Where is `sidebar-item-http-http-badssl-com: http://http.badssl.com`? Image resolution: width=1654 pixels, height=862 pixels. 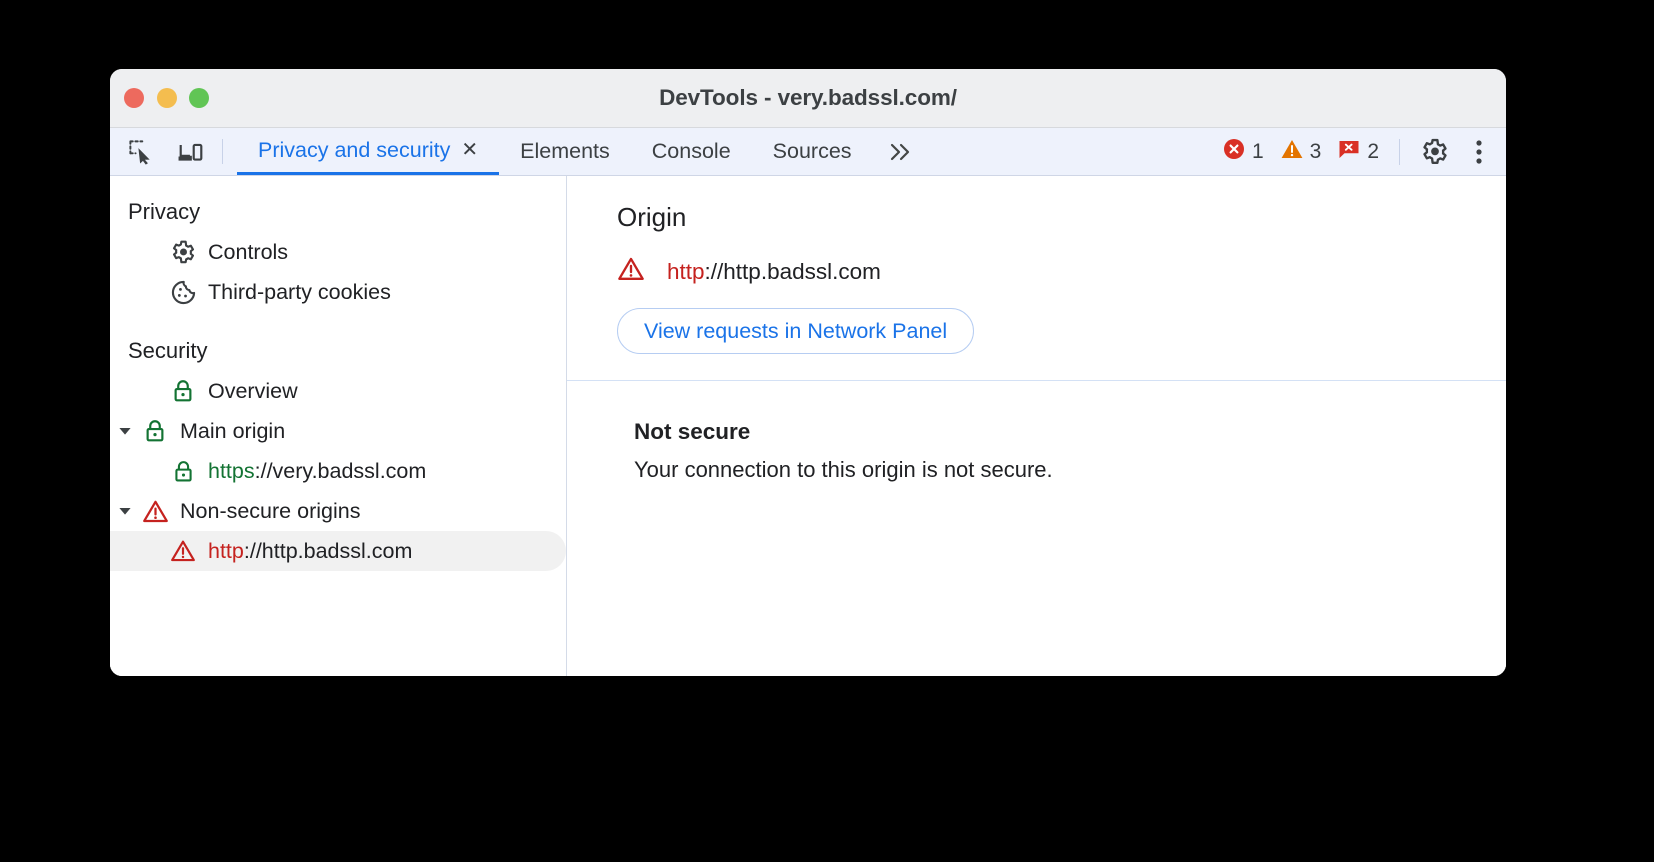
sidebar-item-http-http-badssl-com: http://http.badssl.com is located at coordinates (338, 551).